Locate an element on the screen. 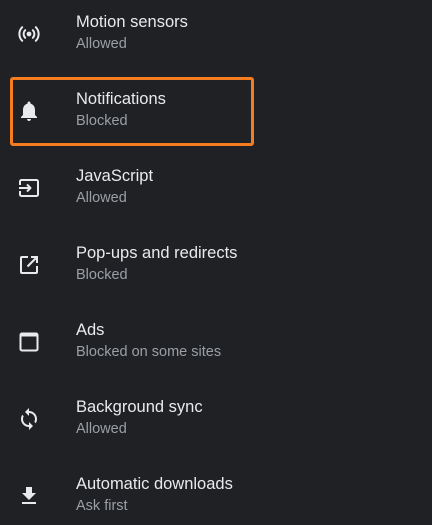  setting-item-automatic-downloads: Automatic downloads Ask first is located at coordinates (216, 499).